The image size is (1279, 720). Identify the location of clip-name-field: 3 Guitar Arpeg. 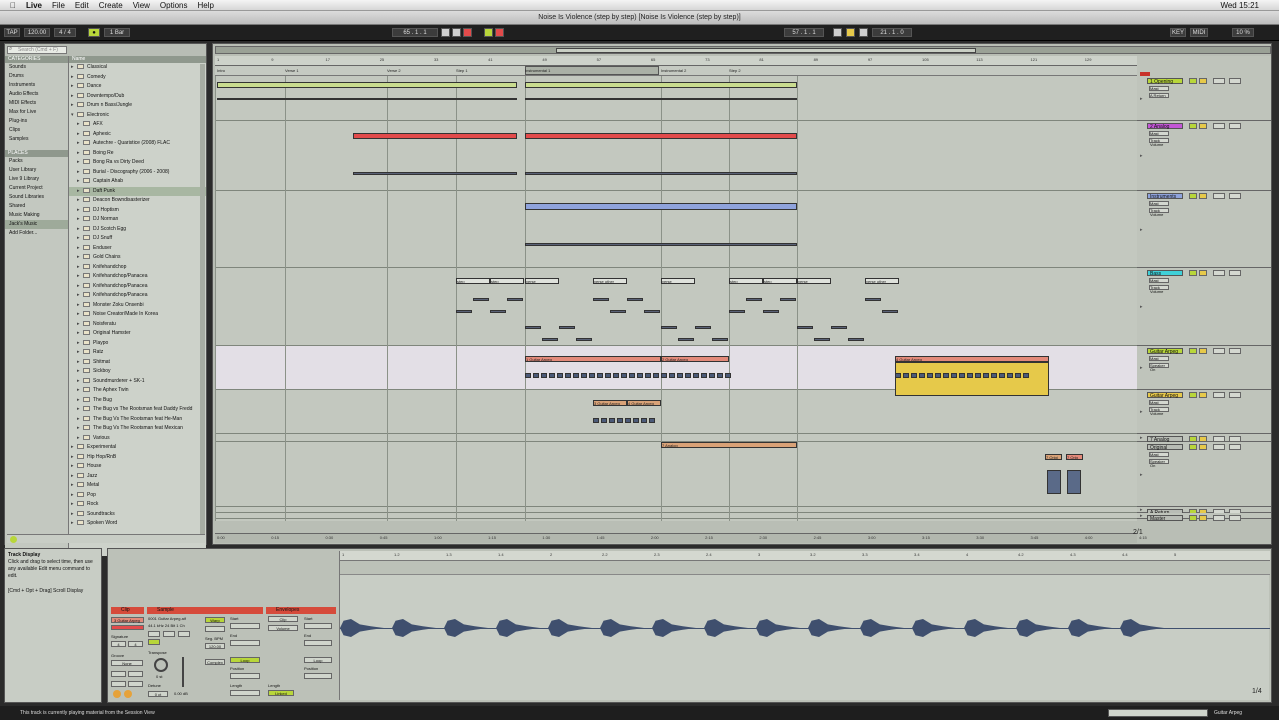
(127, 620).